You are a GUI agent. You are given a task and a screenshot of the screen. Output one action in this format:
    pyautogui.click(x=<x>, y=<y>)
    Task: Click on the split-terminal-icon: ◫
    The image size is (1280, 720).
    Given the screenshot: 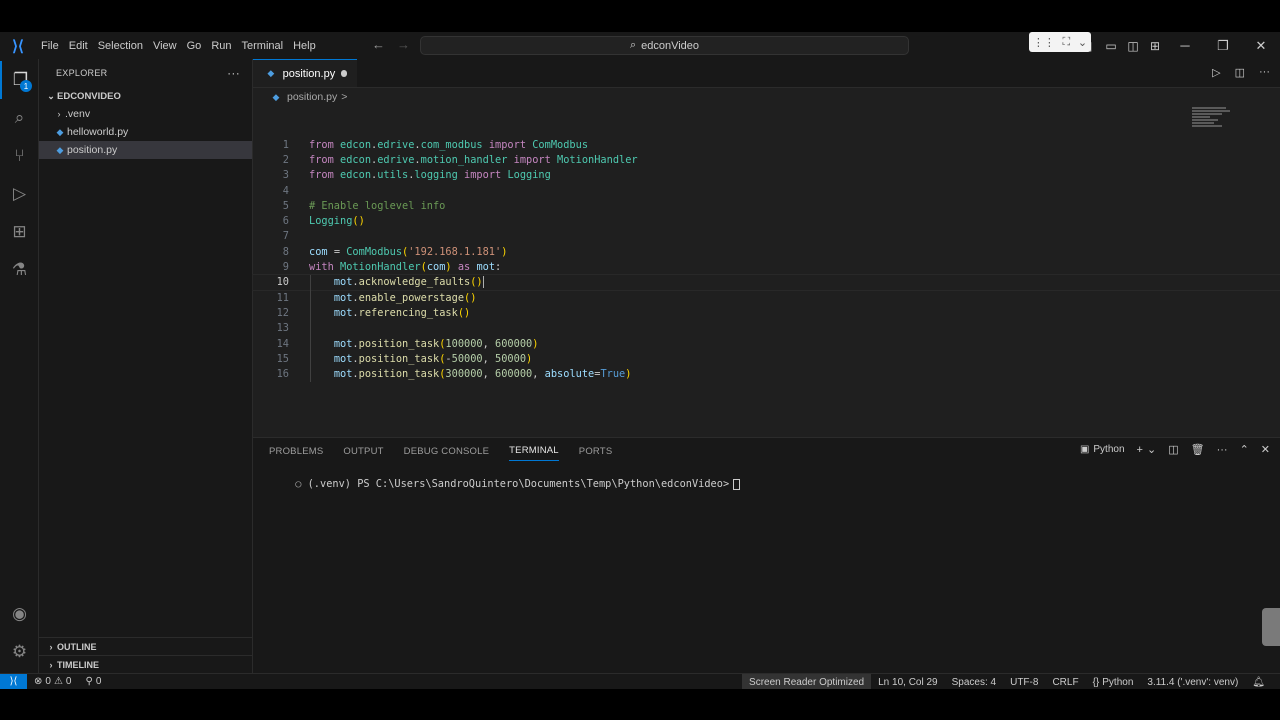 What is the action you would take?
    pyautogui.click(x=1173, y=449)
    